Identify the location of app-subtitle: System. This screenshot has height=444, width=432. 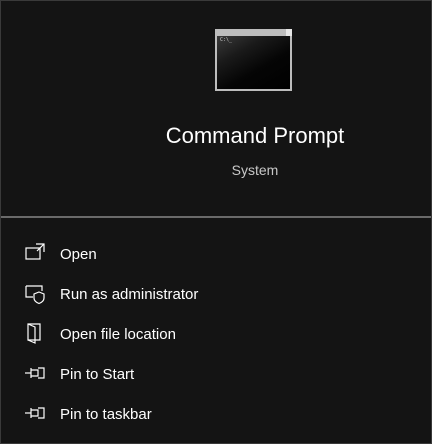
(255, 170).